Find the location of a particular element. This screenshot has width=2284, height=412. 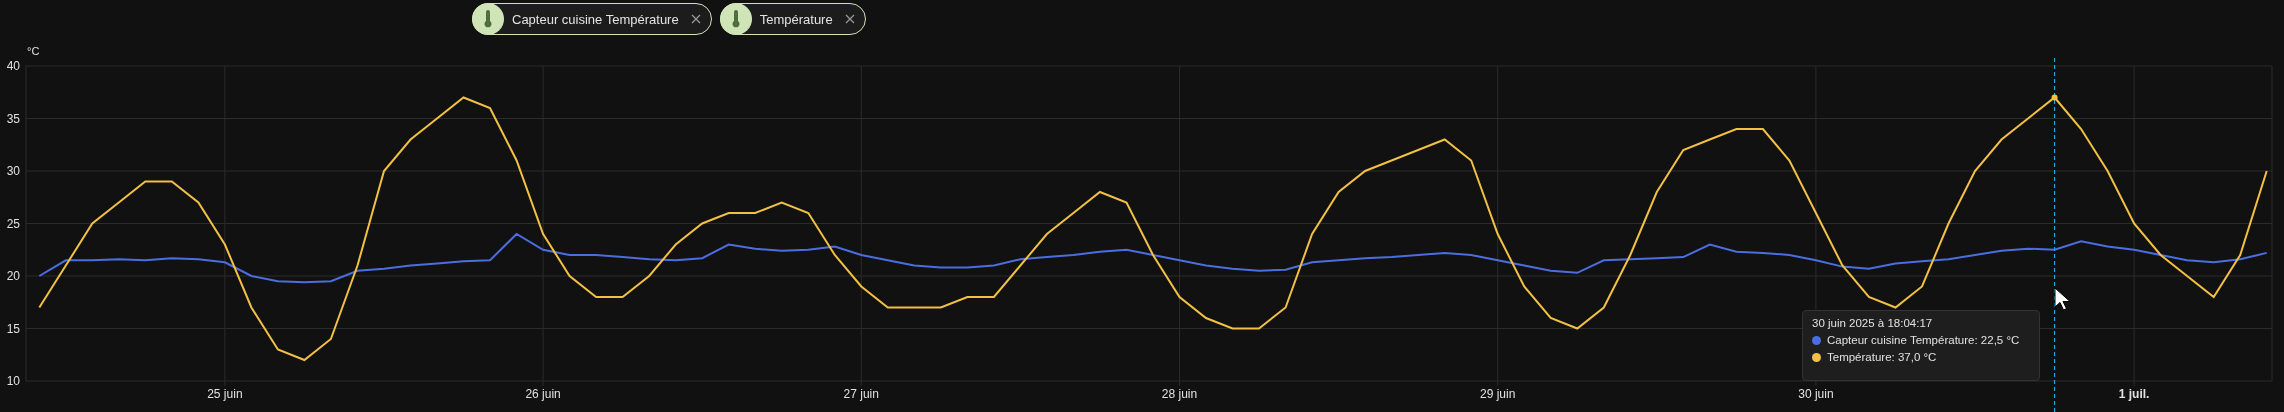

unit-label: °C is located at coordinates (33, 51).